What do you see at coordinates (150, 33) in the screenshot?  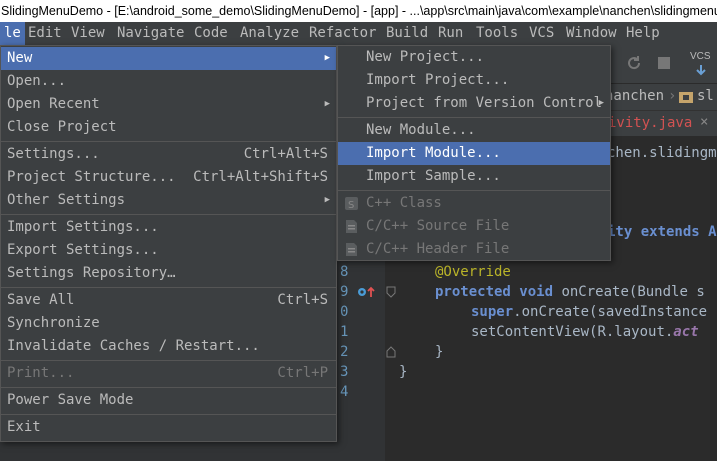 I see `menu-navigate: Navigate` at bounding box center [150, 33].